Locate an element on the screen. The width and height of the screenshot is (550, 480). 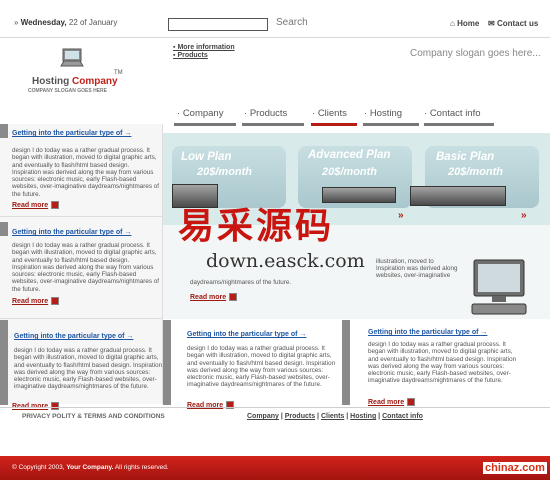
products-label: Products is located at coordinates (192, 55).